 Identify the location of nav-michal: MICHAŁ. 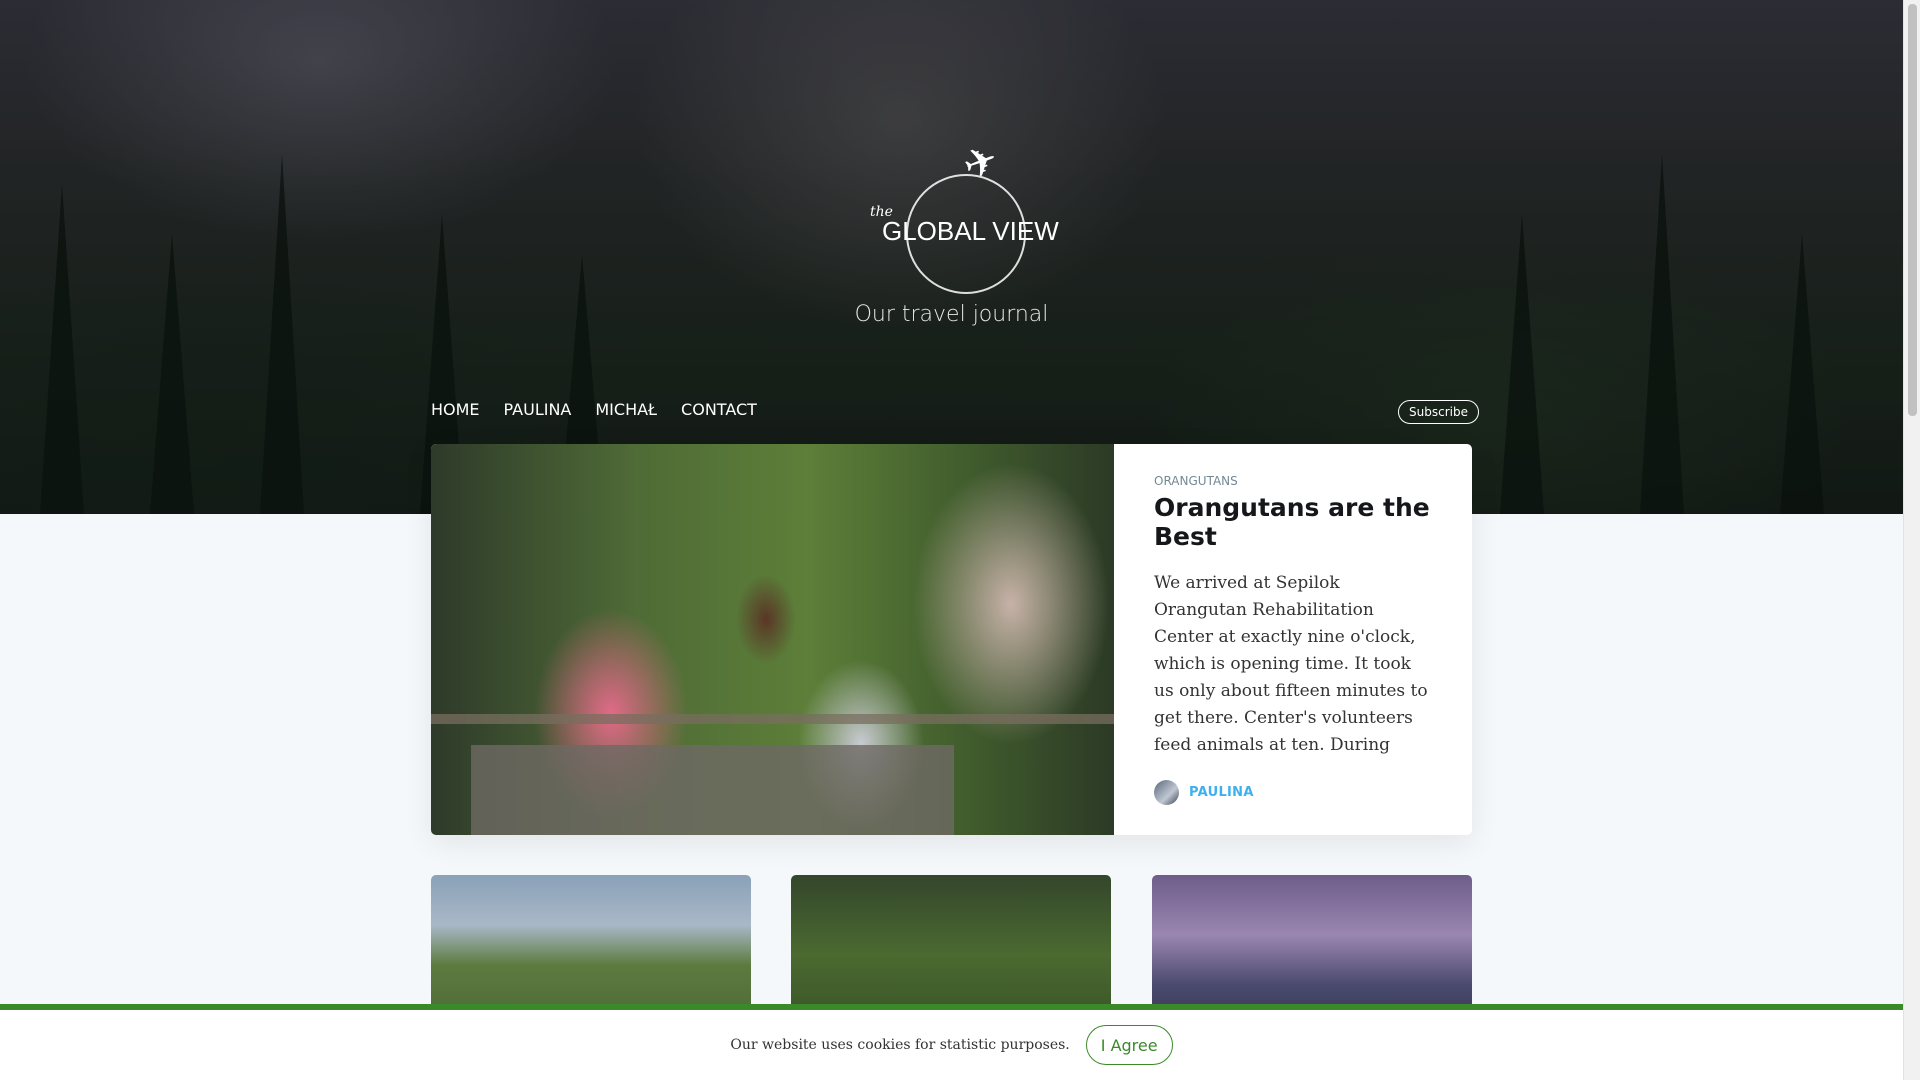
(626, 409).